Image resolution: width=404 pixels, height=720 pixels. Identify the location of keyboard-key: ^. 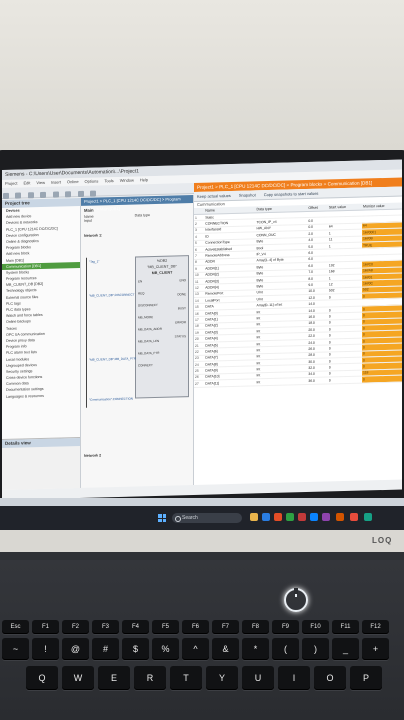
(195, 649).